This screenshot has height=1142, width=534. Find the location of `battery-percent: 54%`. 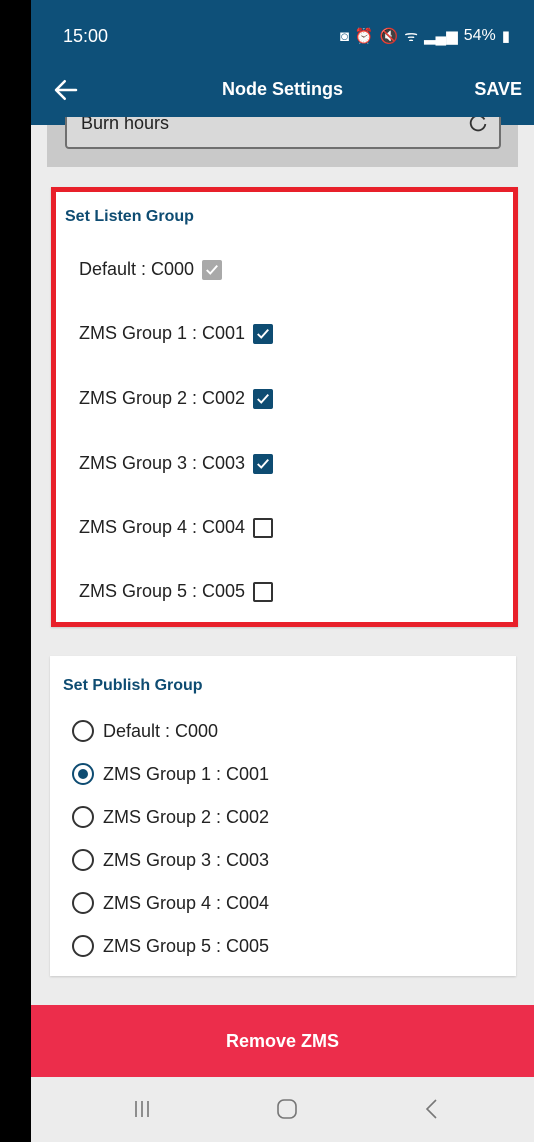

battery-percent: 54% is located at coordinates (479, 35).